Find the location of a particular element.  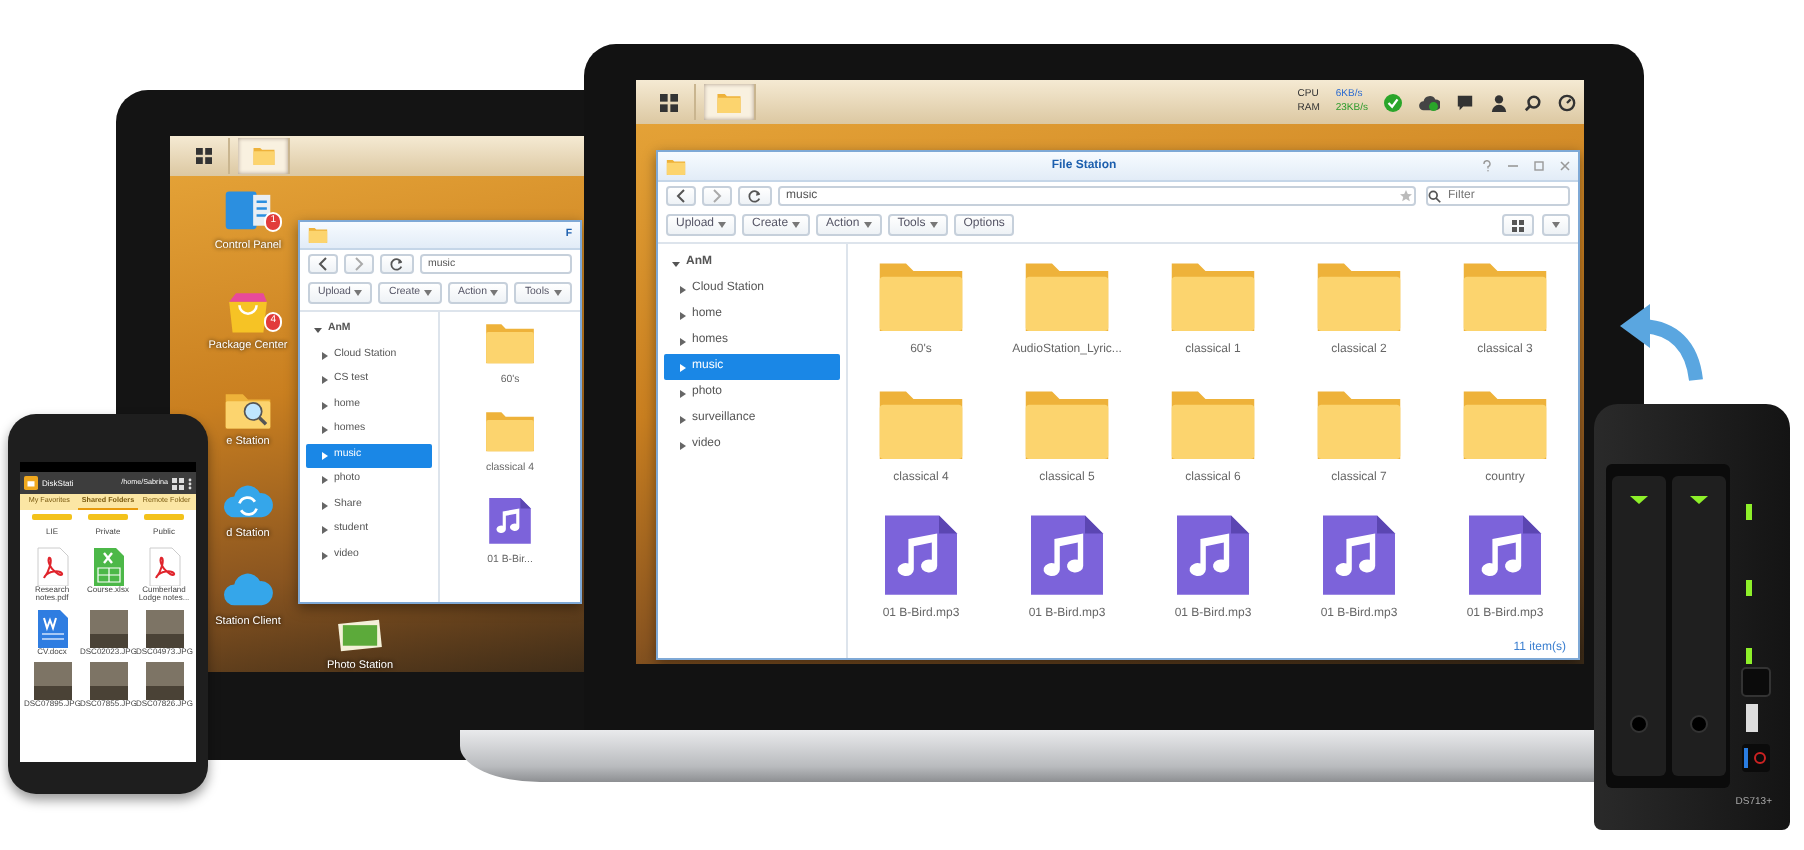

view-menu-button is located at coordinates (1556, 225).